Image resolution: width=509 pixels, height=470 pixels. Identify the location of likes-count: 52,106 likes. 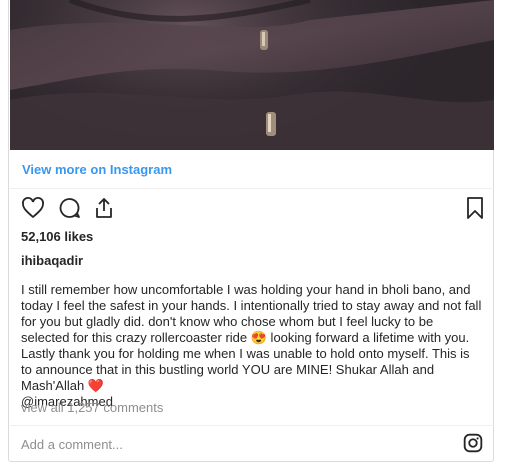
(57, 236).